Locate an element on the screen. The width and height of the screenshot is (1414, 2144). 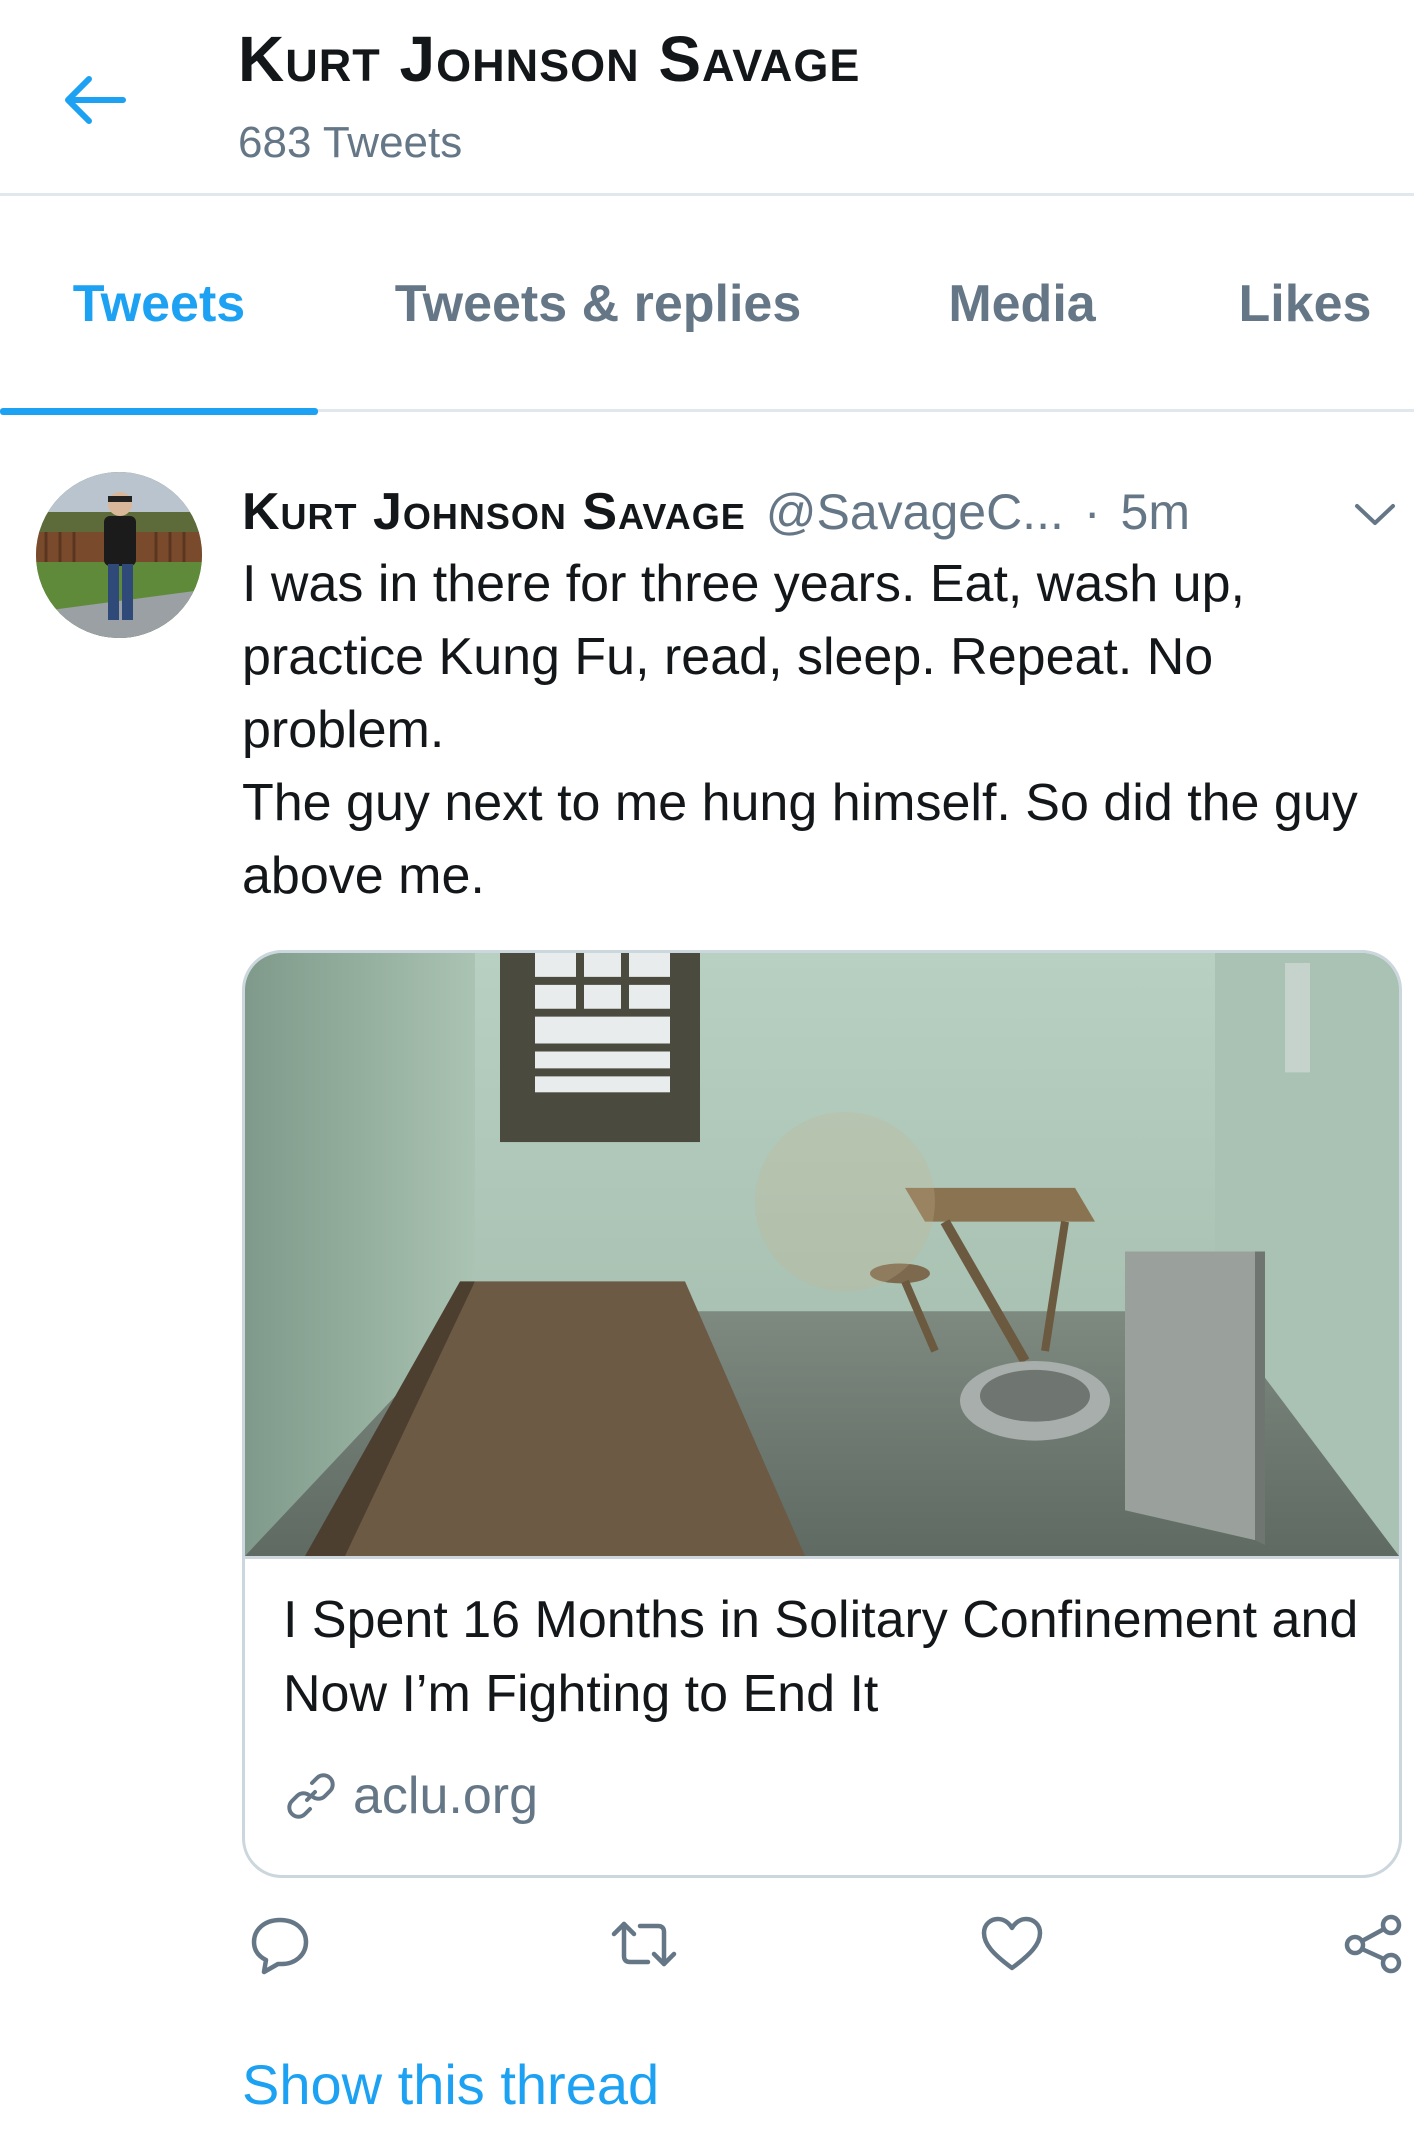
chevron-down-icon is located at coordinates (1375, 514).